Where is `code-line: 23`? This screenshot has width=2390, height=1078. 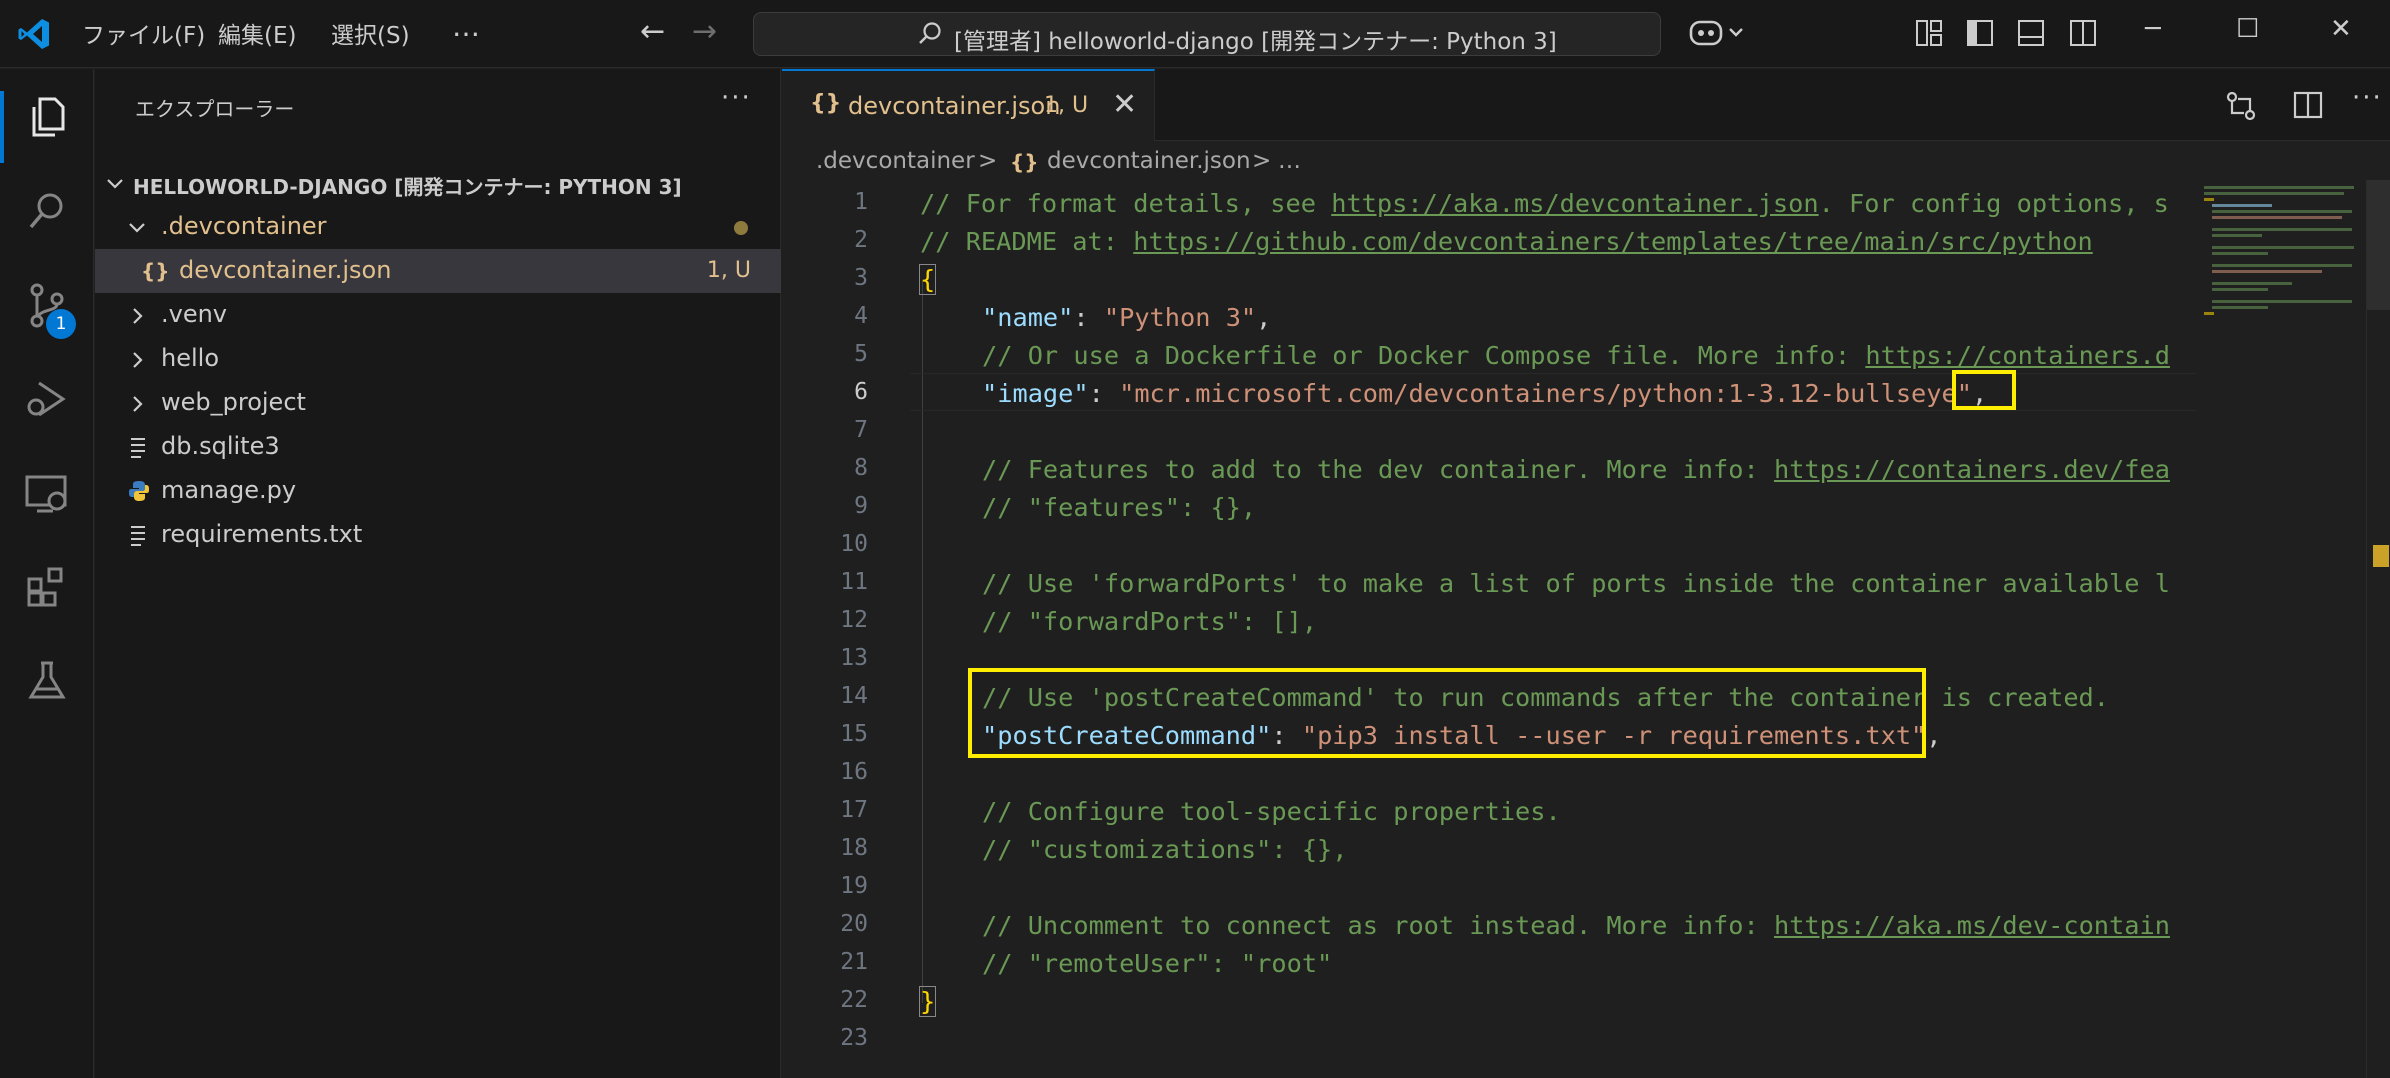
code-line: 23 is located at coordinates (1489, 1038).